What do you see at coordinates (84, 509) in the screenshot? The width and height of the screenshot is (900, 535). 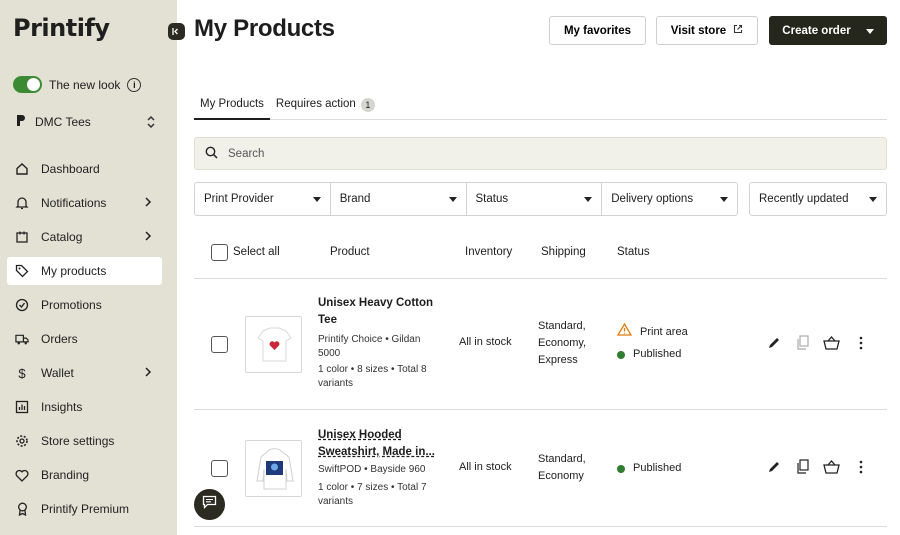 I see `sidebar-item-printify-premium: Printify Premium` at bounding box center [84, 509].